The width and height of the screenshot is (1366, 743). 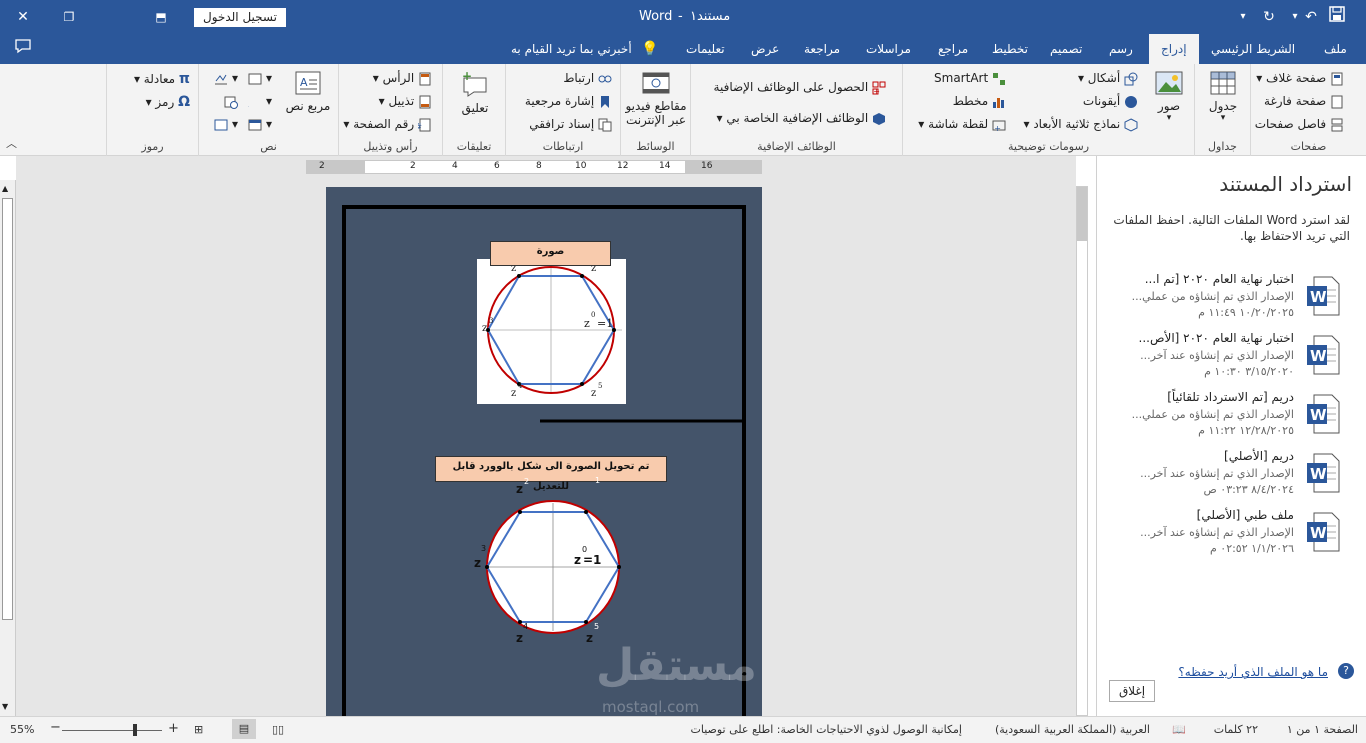 I want to click on sign-in-button: تسجيل الدخول, so click(x=240, y=17).